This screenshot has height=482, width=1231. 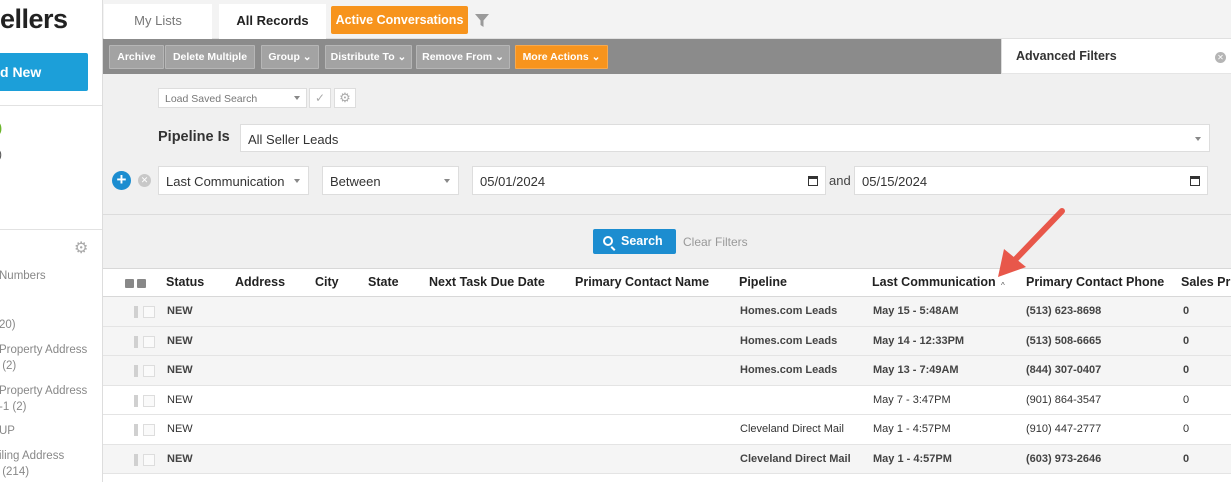 I want to click on table-row: NEW May 7 - 3:47PM (901) 864-3547 0, so click(x=667, y=400).